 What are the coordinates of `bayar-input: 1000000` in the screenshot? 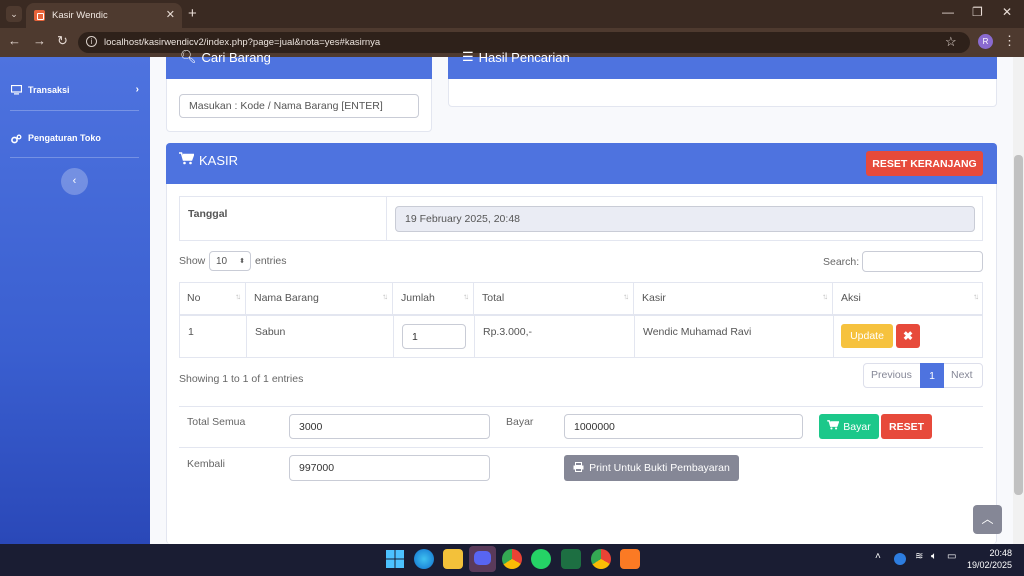 It's located at (683, 426).